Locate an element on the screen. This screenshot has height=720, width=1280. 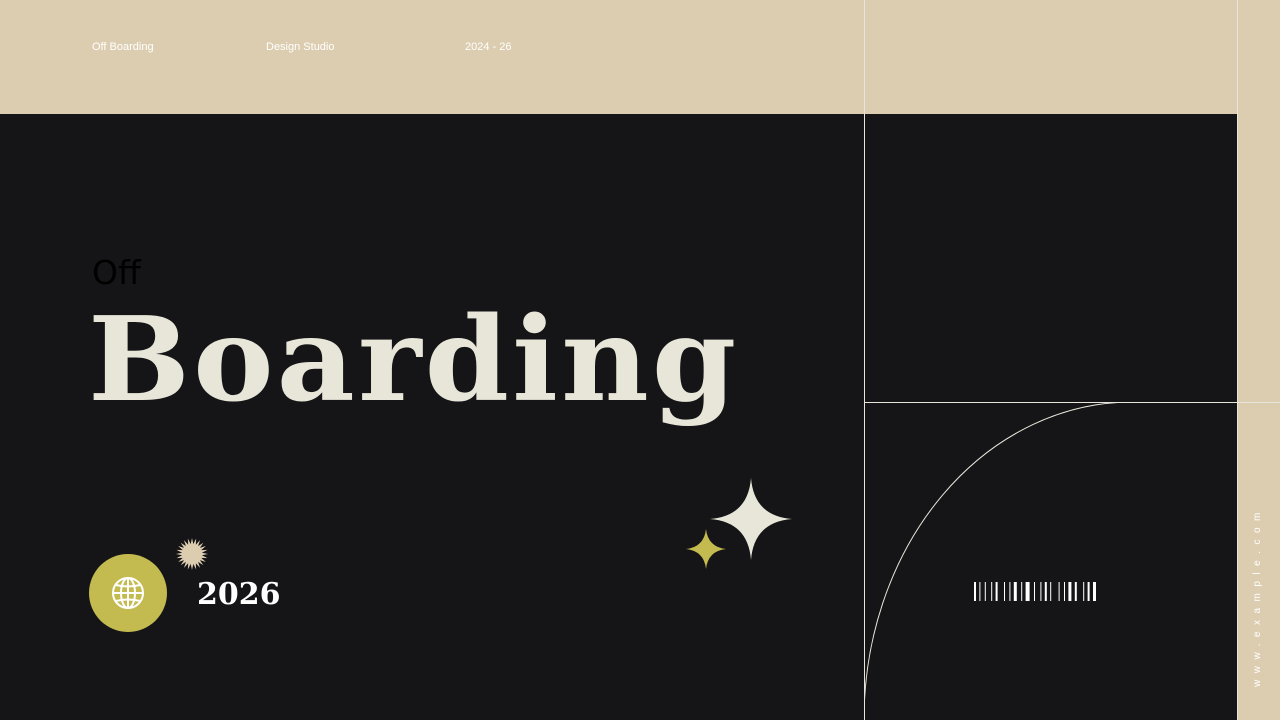
top-right-panel is located at coordinates (1051, 57).